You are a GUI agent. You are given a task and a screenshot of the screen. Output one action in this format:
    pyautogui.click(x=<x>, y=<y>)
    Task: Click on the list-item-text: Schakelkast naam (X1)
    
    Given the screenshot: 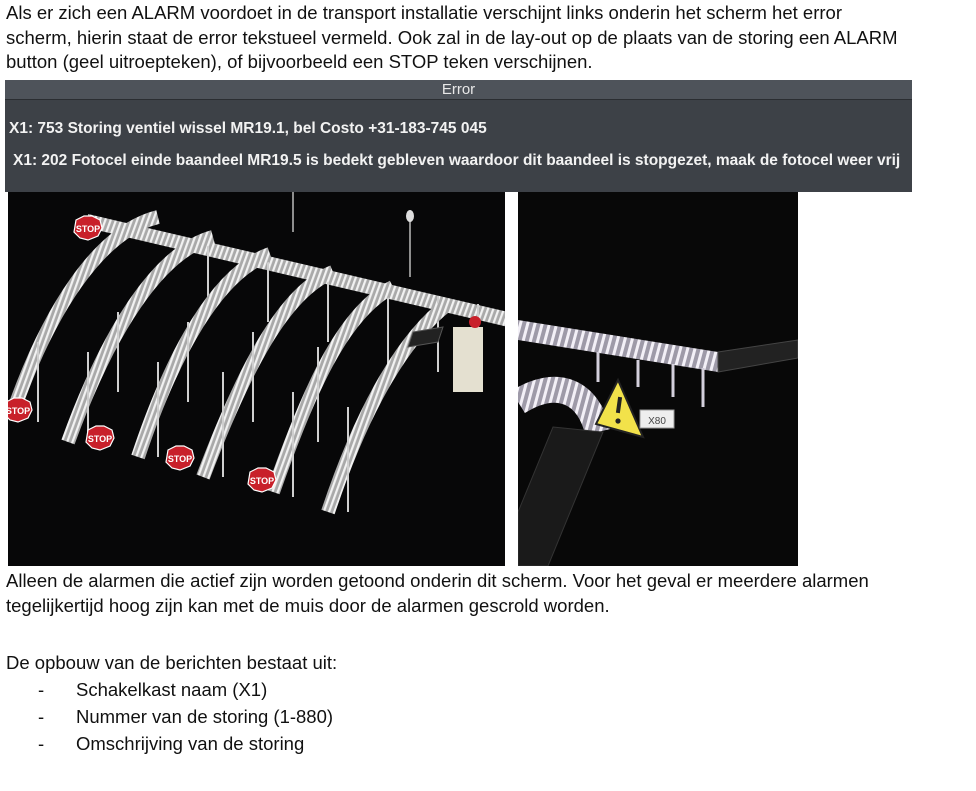 What is the action you would take?
    pyautogui.click(x=172, y=689)
    